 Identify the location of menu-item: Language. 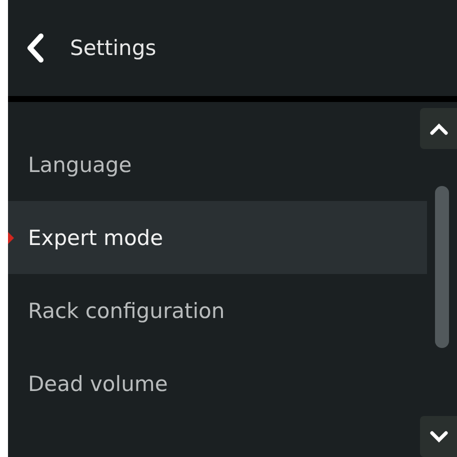
(217, 164).